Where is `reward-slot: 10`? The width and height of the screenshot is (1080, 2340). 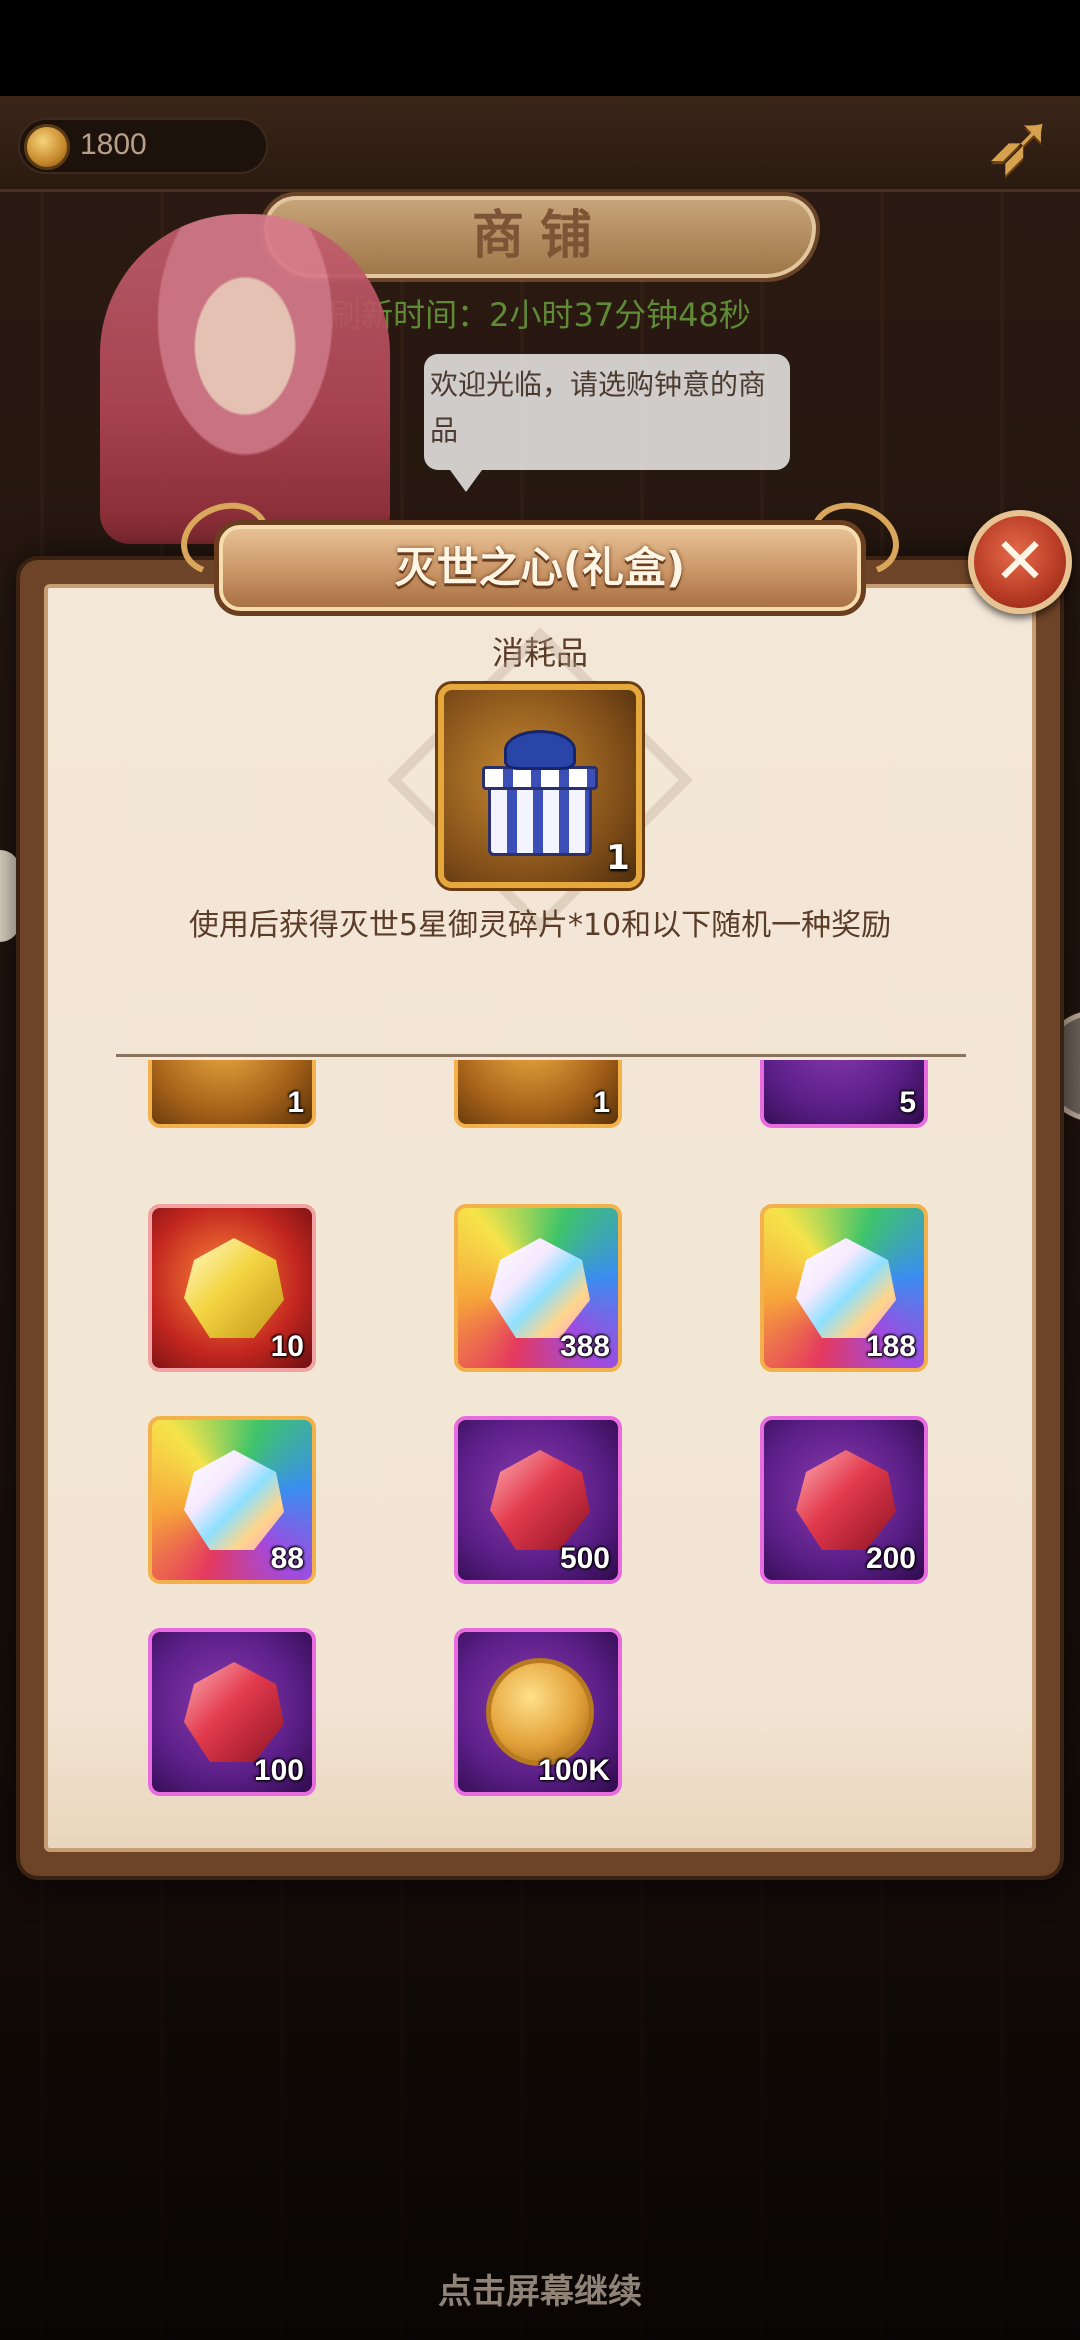 reward-slot: 10 is located at coordinates (232, 1288).